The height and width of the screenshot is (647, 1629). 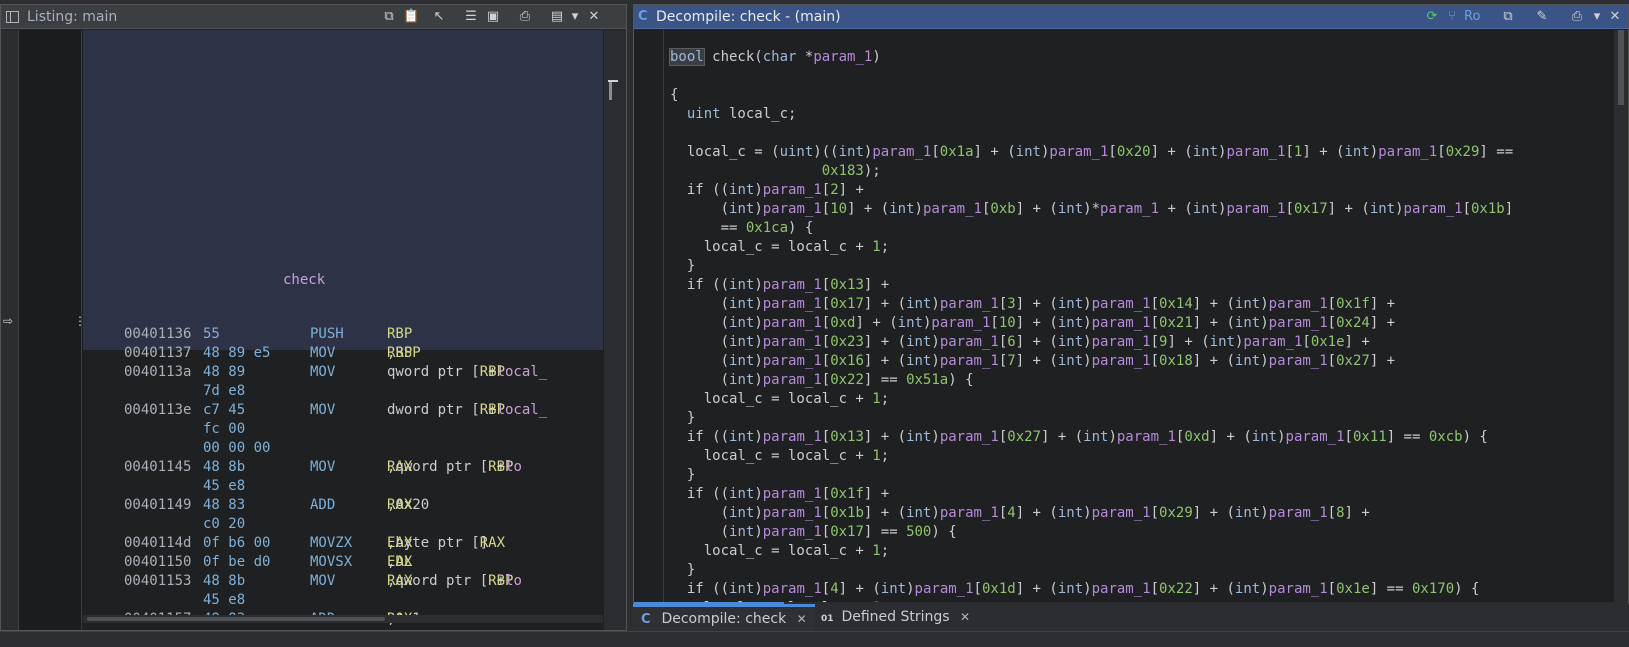 I want to click on listing-row: 00401153 48 8b MOV RAX ,qword ptr [RBP + lo, so click(x=343, y=582).